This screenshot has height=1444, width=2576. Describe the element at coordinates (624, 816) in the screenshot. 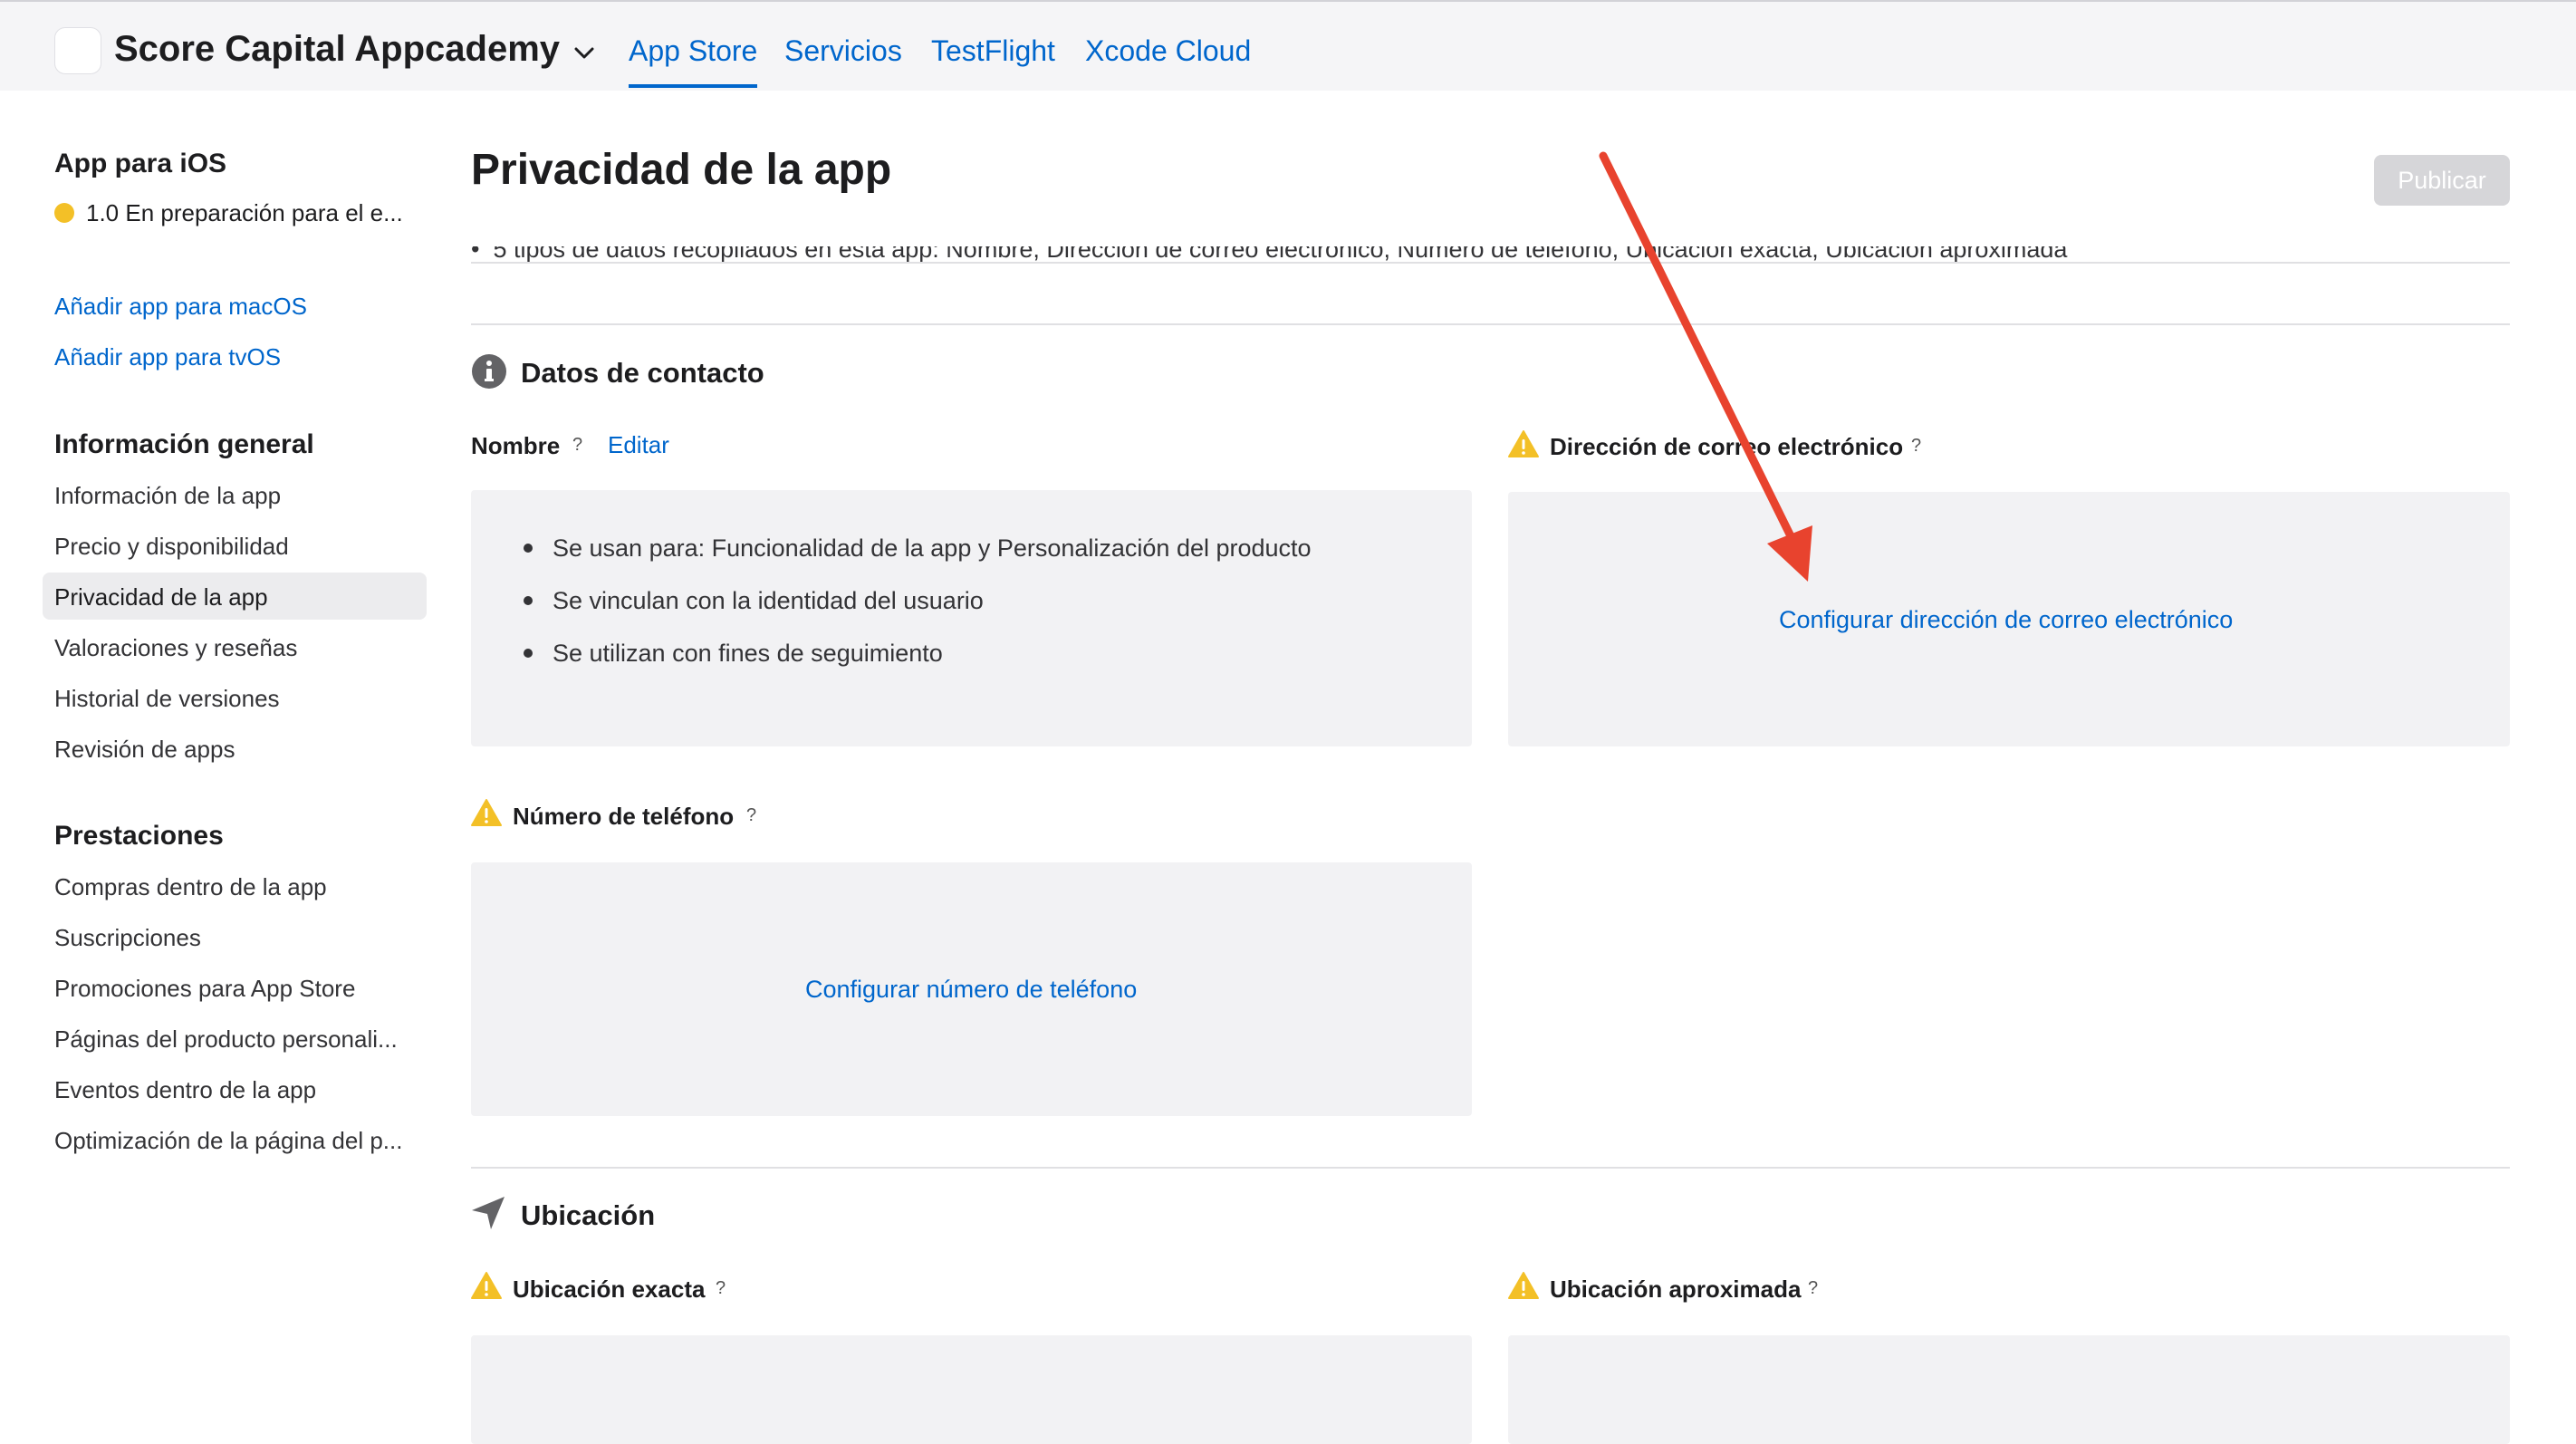

I see `phone-label: Número de teléfono` at that location.